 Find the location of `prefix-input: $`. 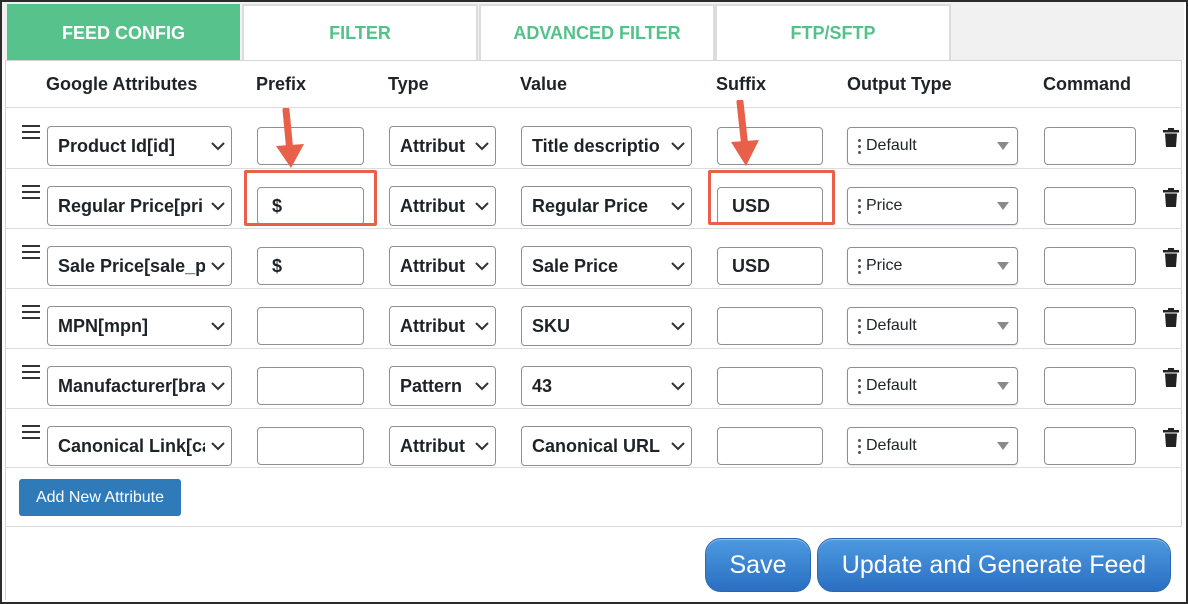

prefix-input: $ is located at coordinates (310, 266).